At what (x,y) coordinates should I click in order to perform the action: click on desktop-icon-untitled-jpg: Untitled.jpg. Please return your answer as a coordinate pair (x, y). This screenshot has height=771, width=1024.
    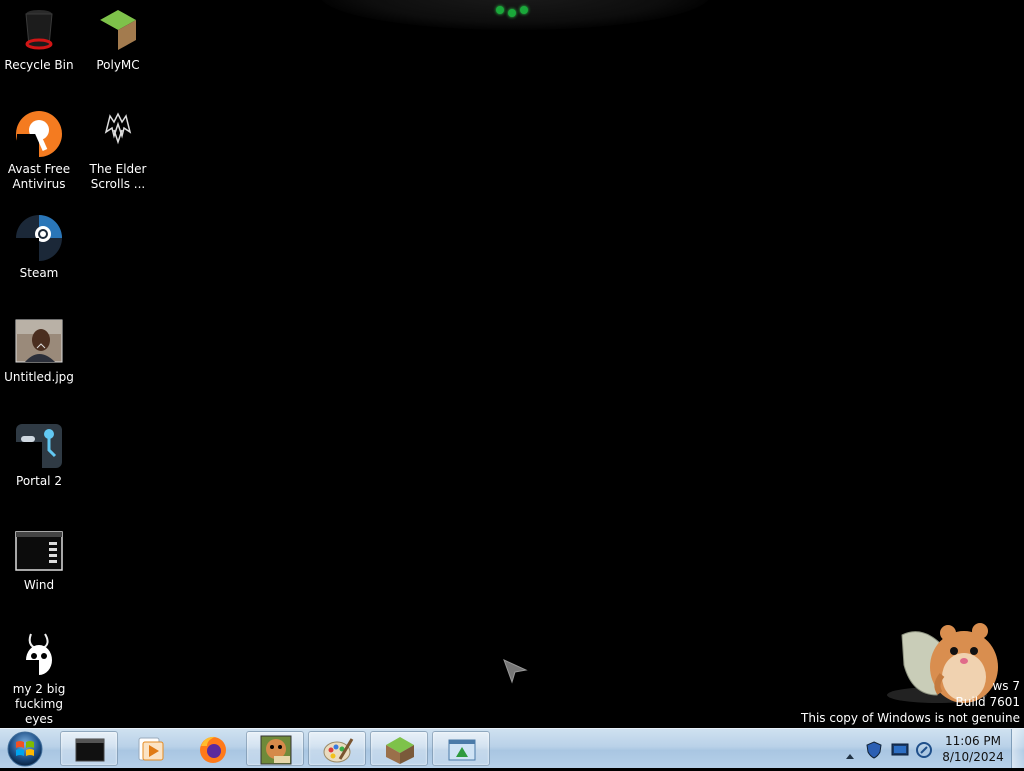
    Looking at the image, I should click on (39, 351).